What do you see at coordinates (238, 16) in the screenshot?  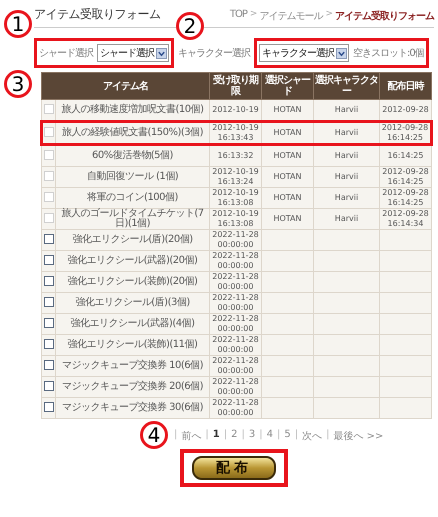 I see `breadcrumb-link: TOP` at bounding box center [238, 16].